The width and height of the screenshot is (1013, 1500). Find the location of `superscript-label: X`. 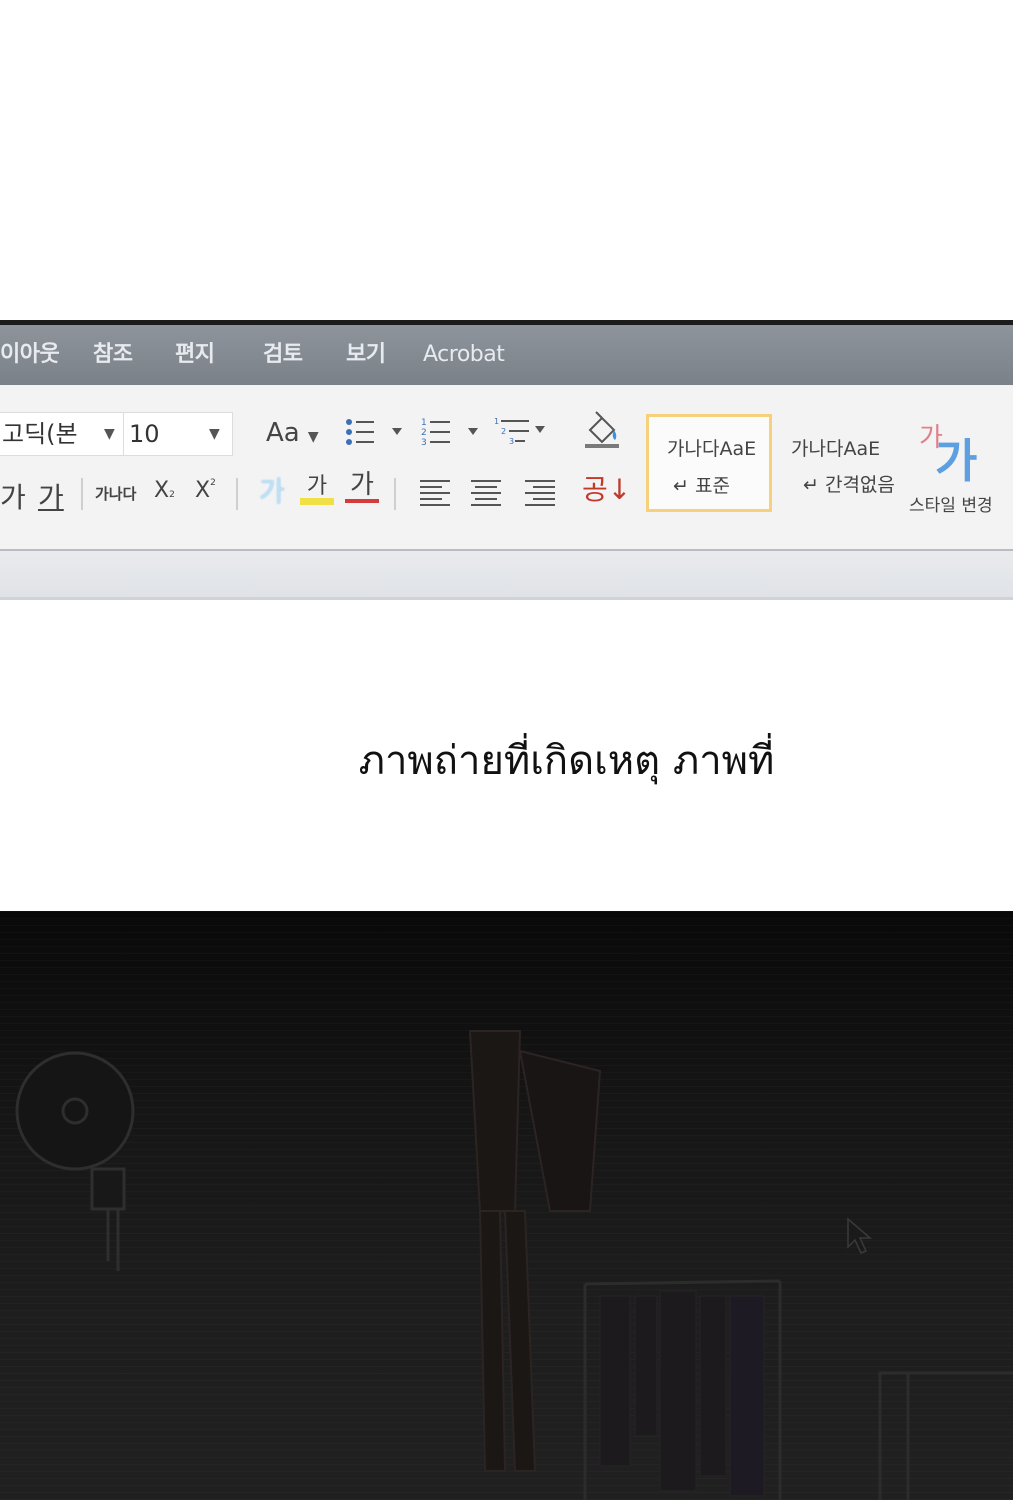

superscript-label: X is located at coordinates (203, 490).